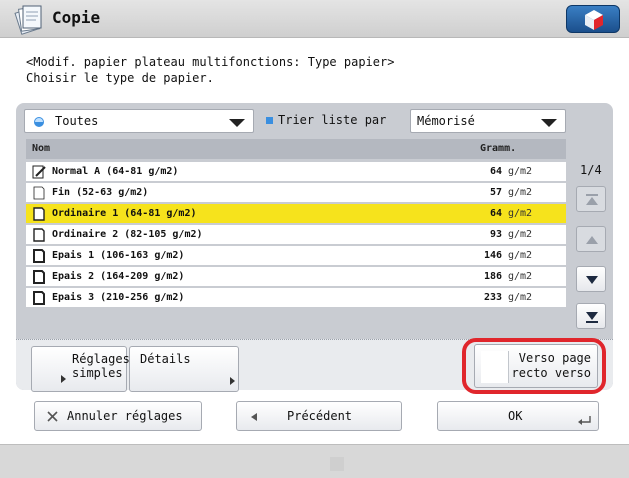 Image resolution: width=629 pixels, height=478 pixels. What do you see at coordinates (296, 235) in the screenshot?
I see `list-item: Ordinaire 2 (82-105 g/m2) 93 g/m2` at bounding box center [296, 235].